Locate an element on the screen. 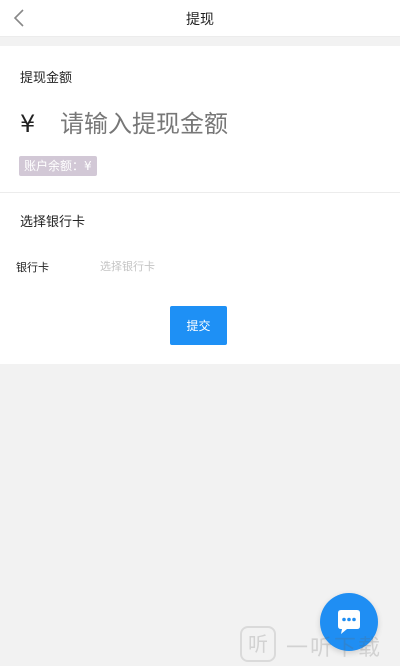  bank-section-label: 选择银行卡 is located at coordinates (53, 222).